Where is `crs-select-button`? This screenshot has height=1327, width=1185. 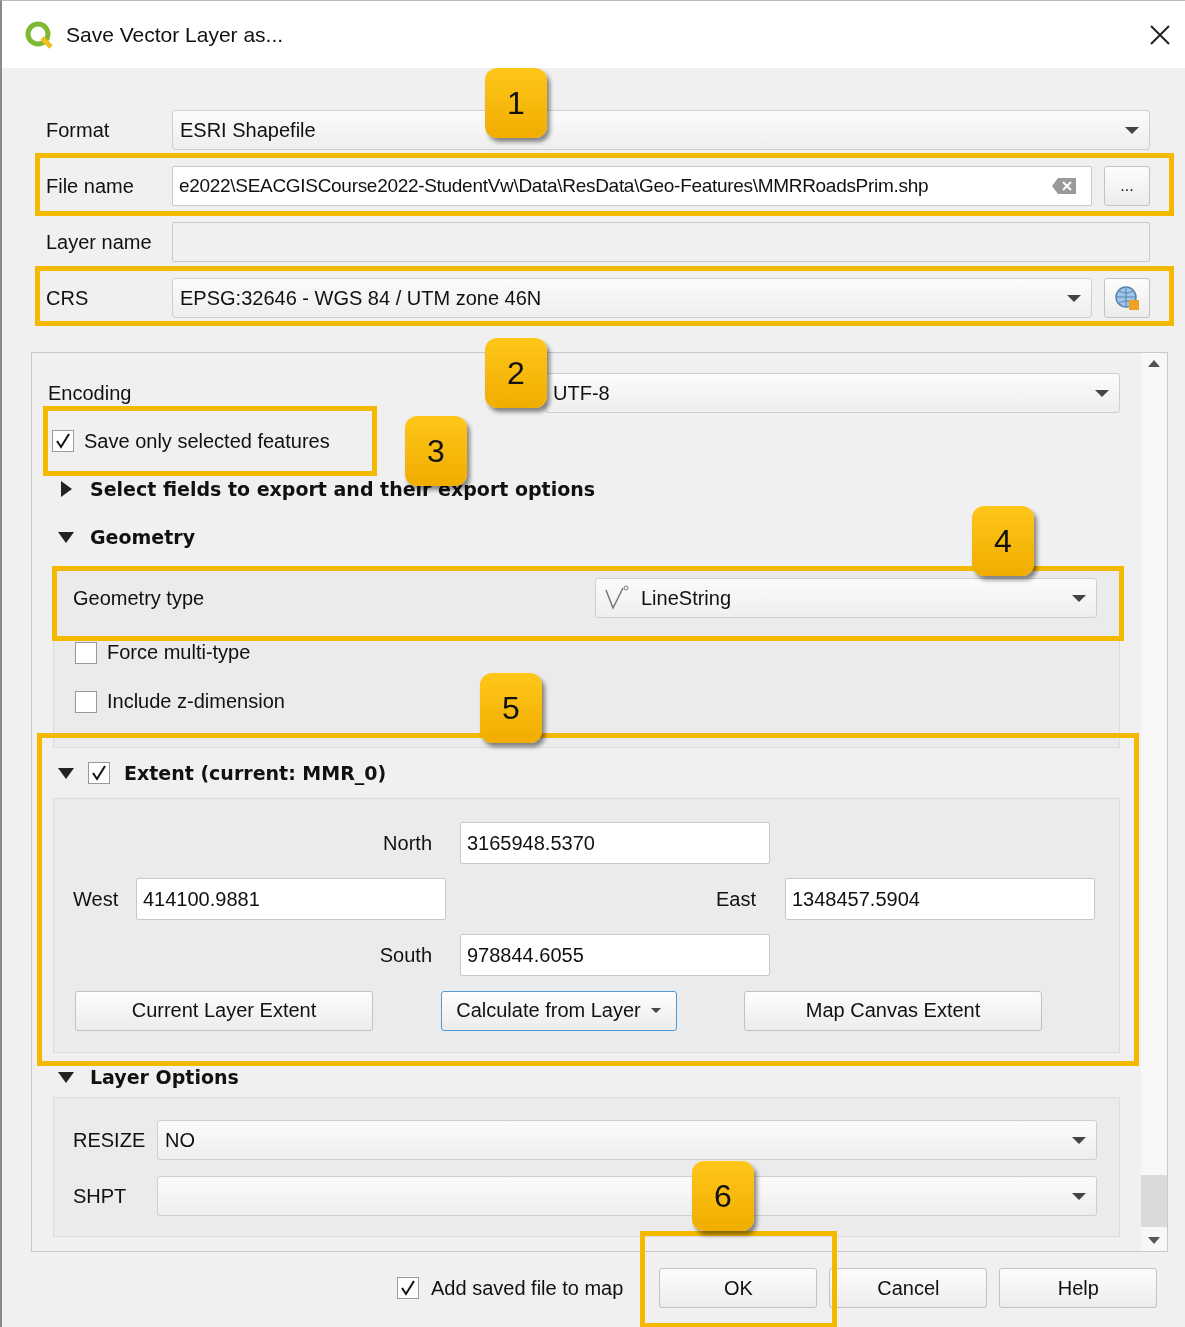
crs-select-button is located at coordinates (1127, 298).